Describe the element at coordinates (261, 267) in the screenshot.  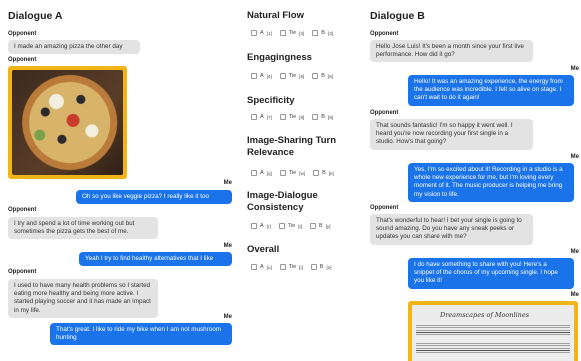
I see `option-a: A [u]` at that location.